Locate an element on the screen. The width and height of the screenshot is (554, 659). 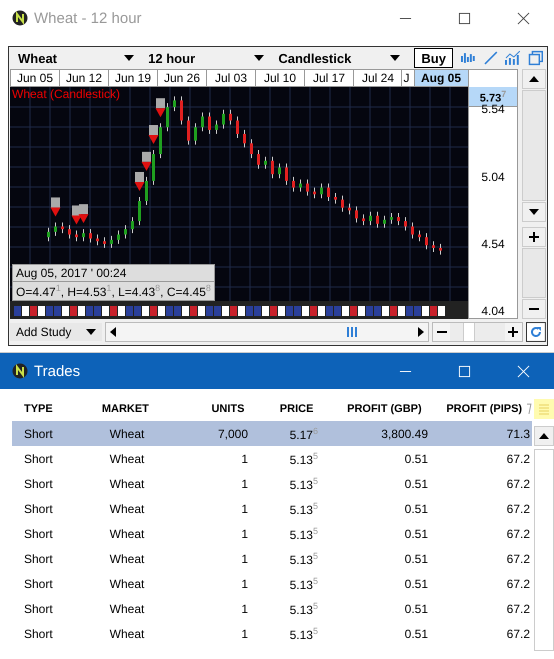
down-arrow-icon is located at coordinates (534, 212).